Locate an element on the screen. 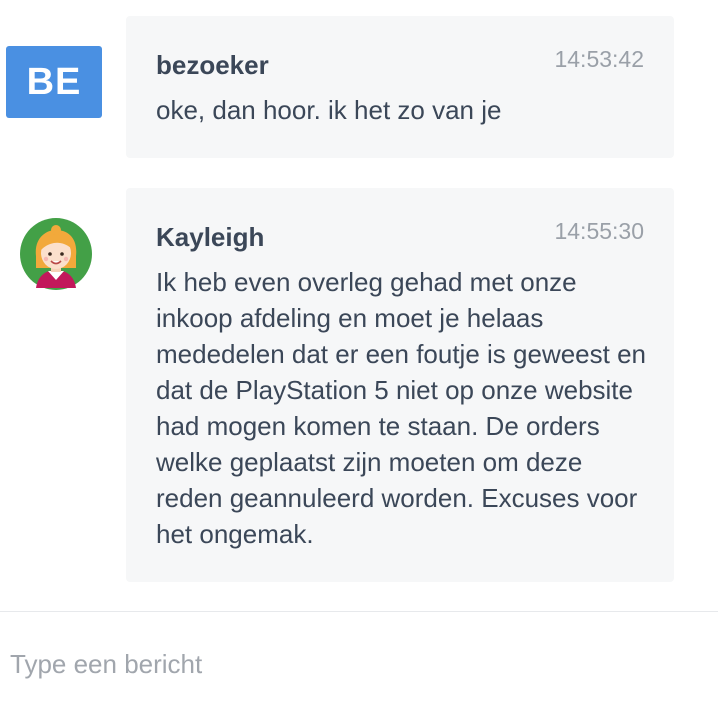 The image size is (718, 724). visitor-avatar: BE is located at coordinates (54, 82).